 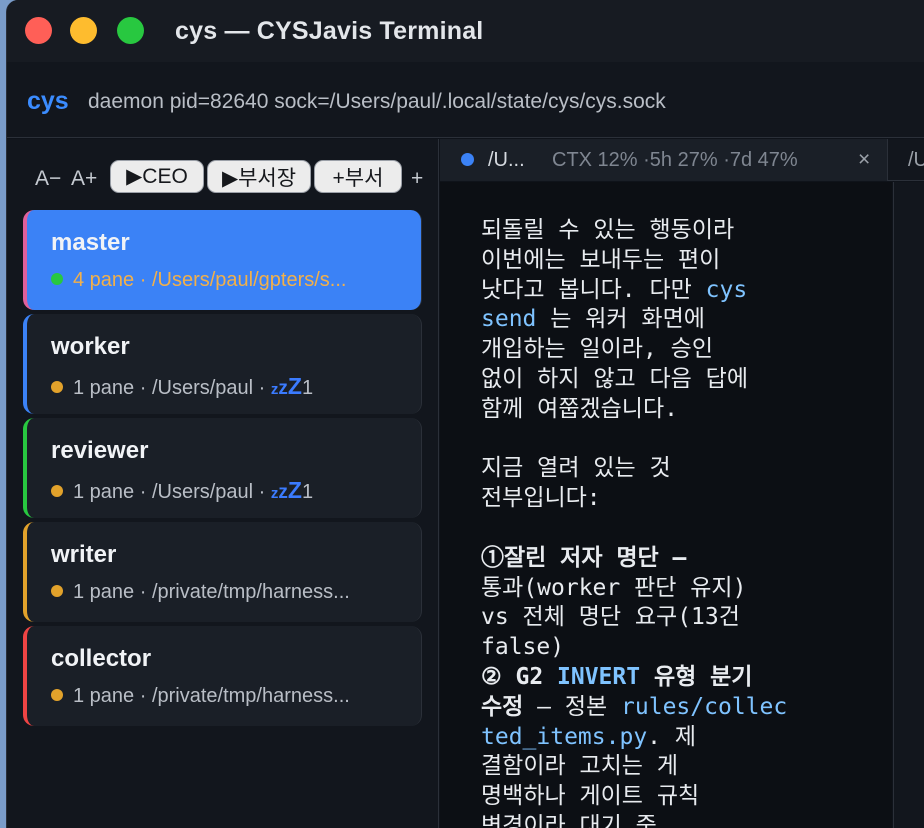 What do you see at coordinates (601, 259) in the screenshot?
I see `terminal-line: 이번에는 보내두는 편이` at bounding box center [601, 259].